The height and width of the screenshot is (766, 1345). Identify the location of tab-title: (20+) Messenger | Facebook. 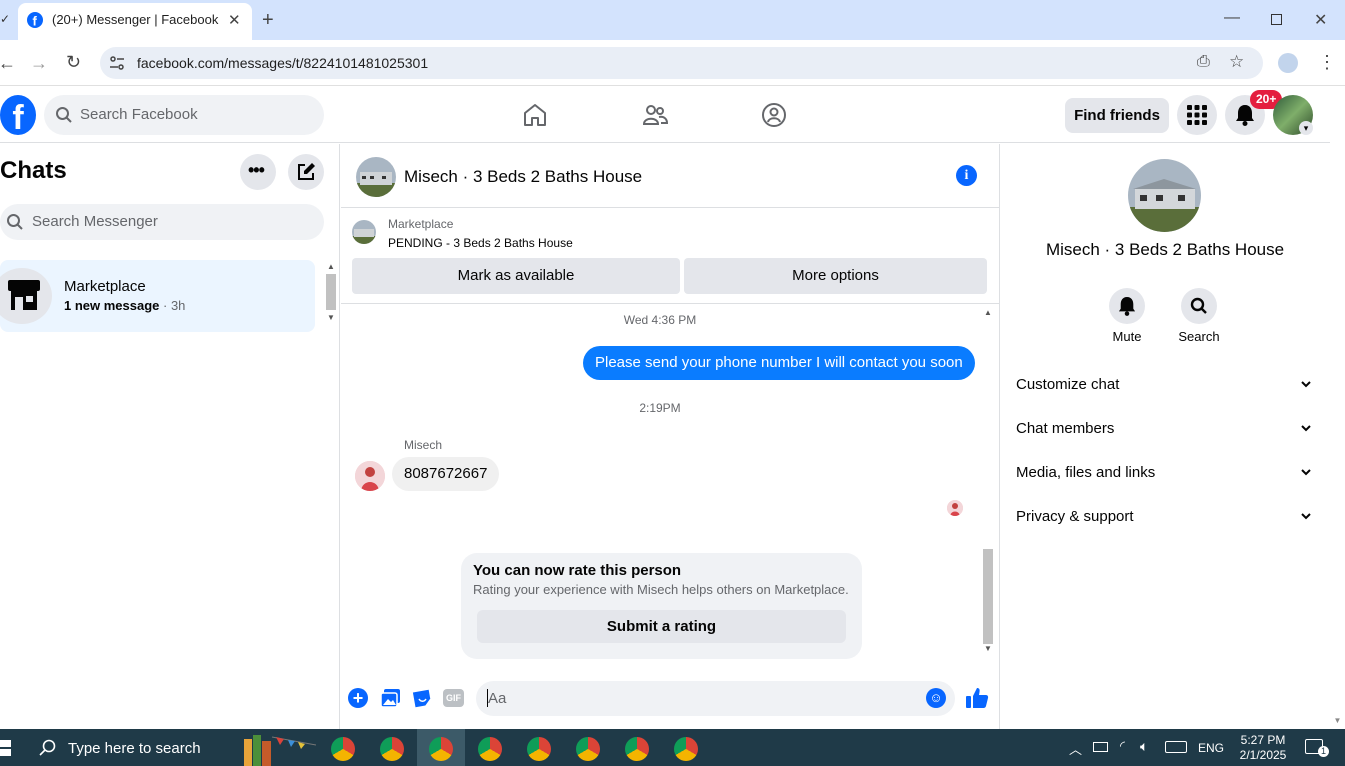
(135, 19).